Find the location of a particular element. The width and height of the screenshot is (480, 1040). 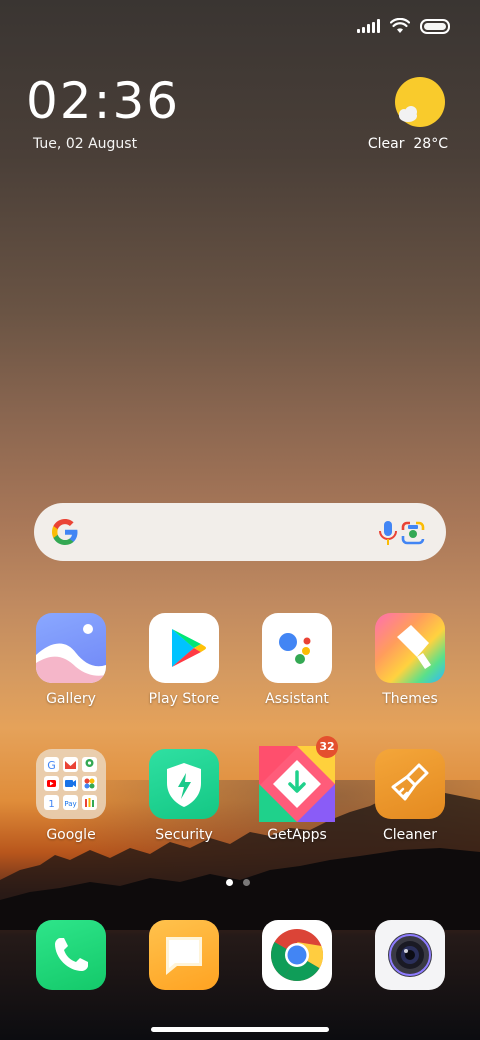

clock-time: 02:36 is located at coordinates (103, 101).